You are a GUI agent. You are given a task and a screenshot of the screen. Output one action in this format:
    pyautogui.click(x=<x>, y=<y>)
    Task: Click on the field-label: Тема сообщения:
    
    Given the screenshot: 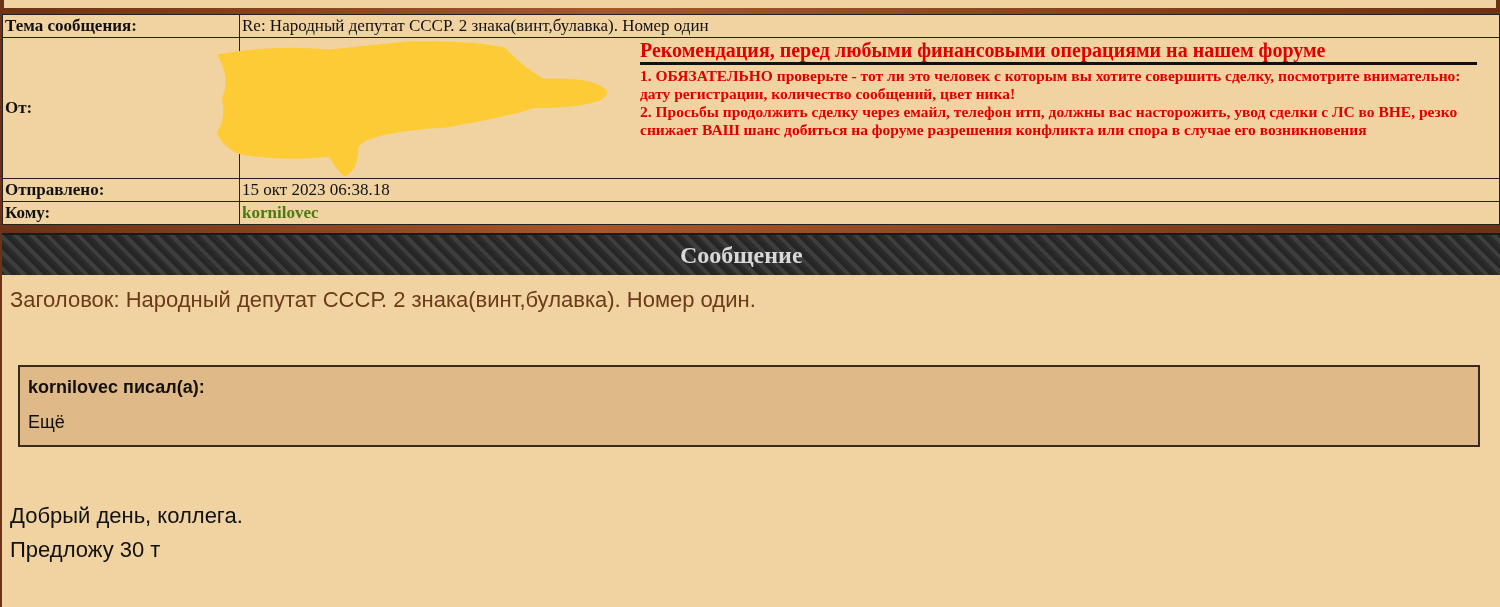 What is the action you would take?
    pyautogui.click(x=71, y=25)
    